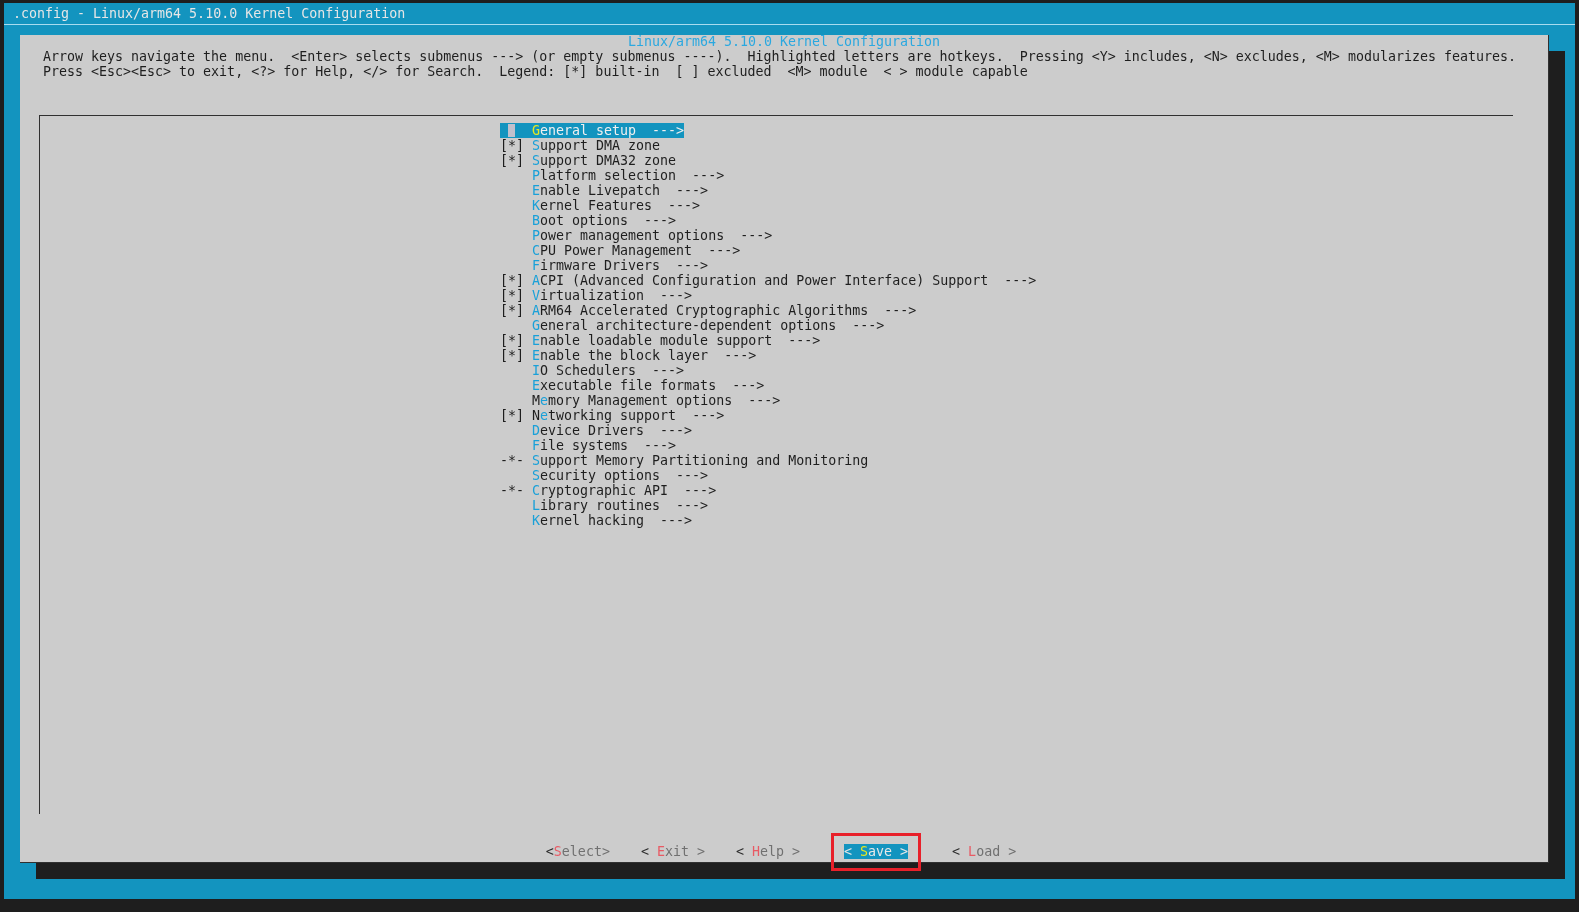  What do you see at coordinates (612, 430) in the screenshot?
I see `menu-item: Device Drivers --->` at bounding box center [612, 430].